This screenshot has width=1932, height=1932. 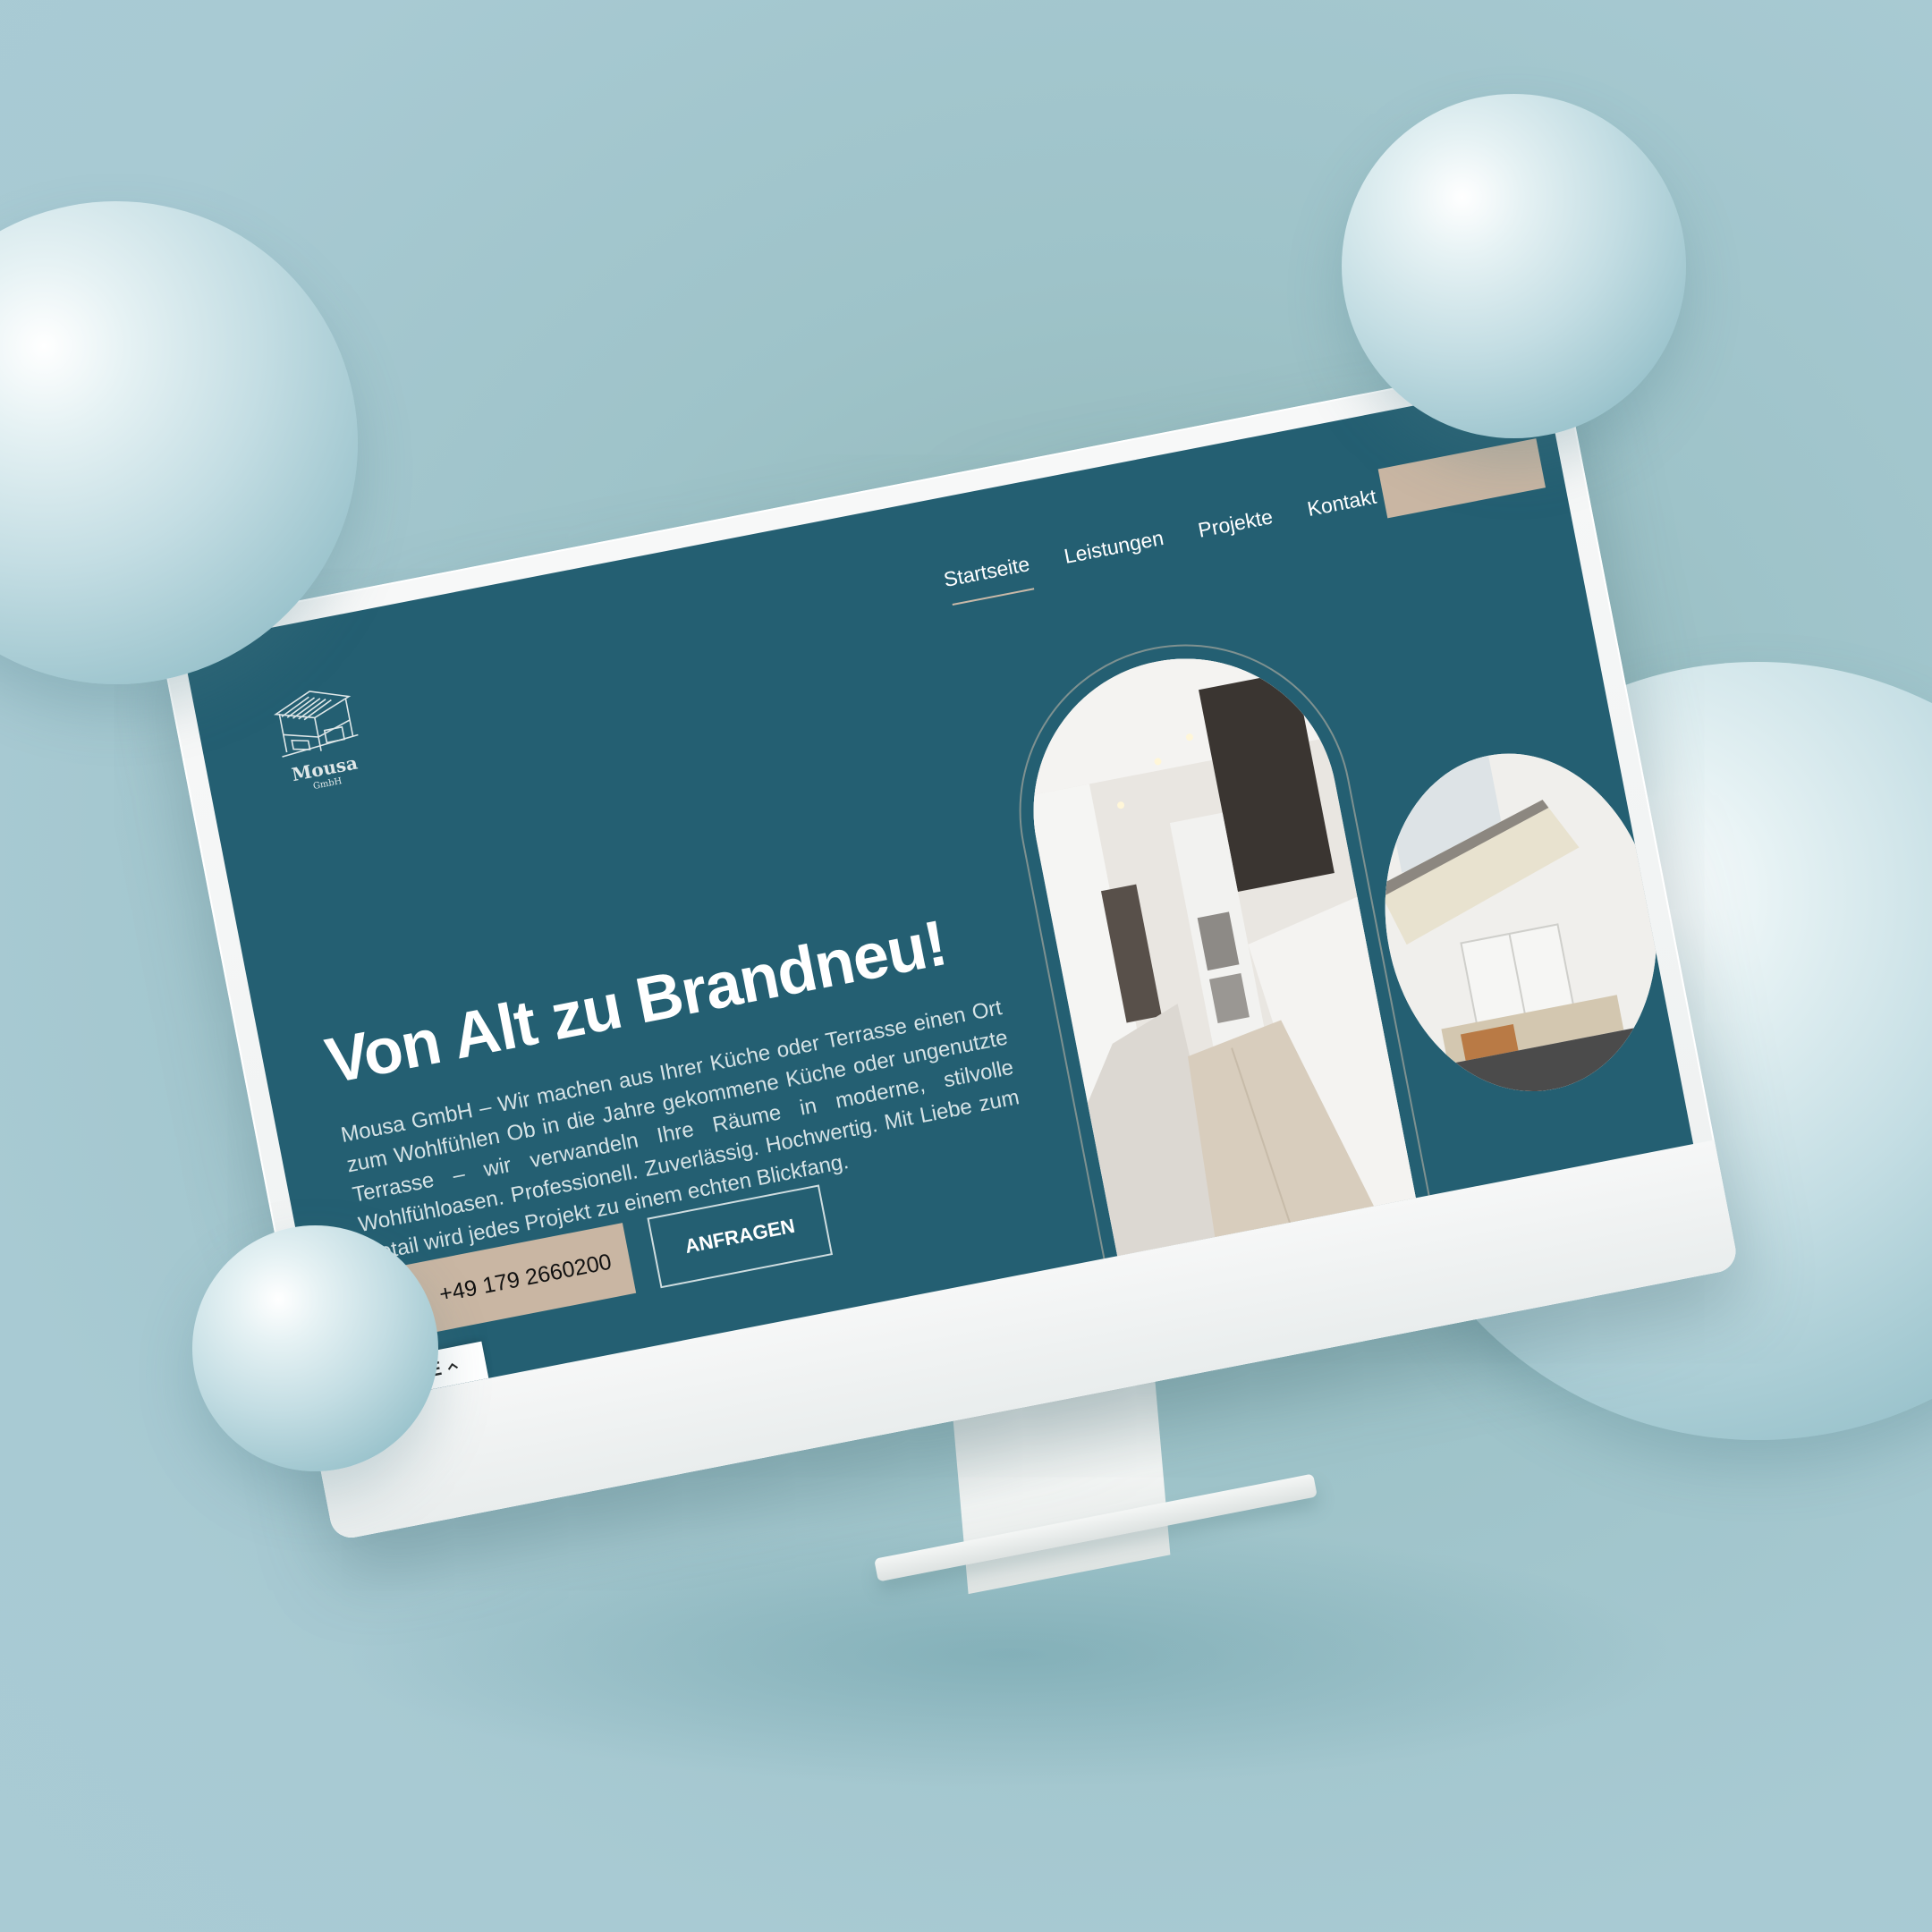 What do you see at coordinates (525, 1278) in the screenshot?
I see `phone-button-label: +49 179 2660200` at bounding box center [525, 1278].